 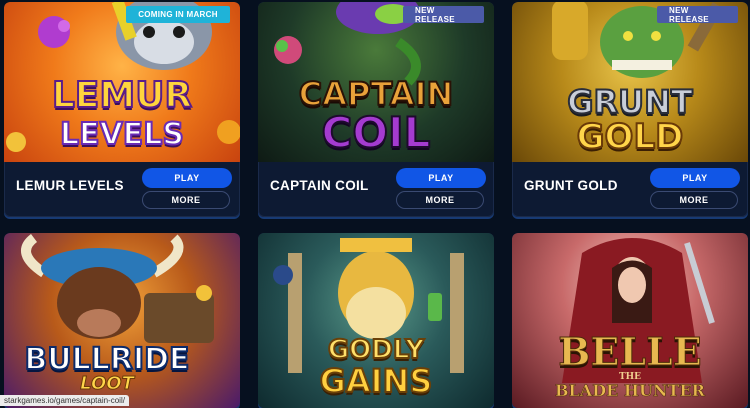 What do you see at coordinates (630, 82) in the screenshot?
I see `game-thumbnail: GRUNT GOLD` at bounding box center [630, 82].